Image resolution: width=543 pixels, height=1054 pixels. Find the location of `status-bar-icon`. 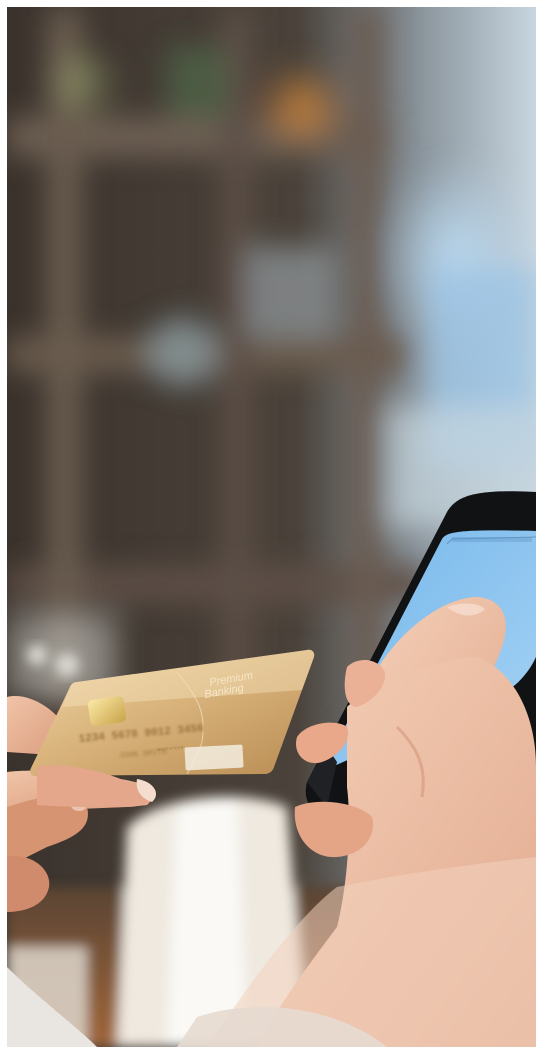

status-bar-icon is located at coordinates (492, 539).